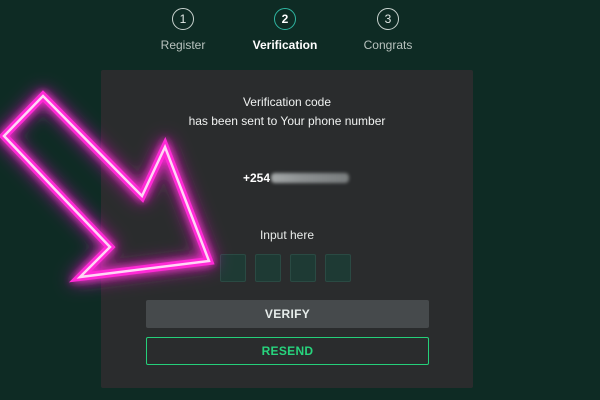 Image resolution: width=600 pixels, height=400 pixels. Describe the element at coordinates (287, 121) in the screenshot. I see `message-line-2: has been sent to Your phone number` at that location.